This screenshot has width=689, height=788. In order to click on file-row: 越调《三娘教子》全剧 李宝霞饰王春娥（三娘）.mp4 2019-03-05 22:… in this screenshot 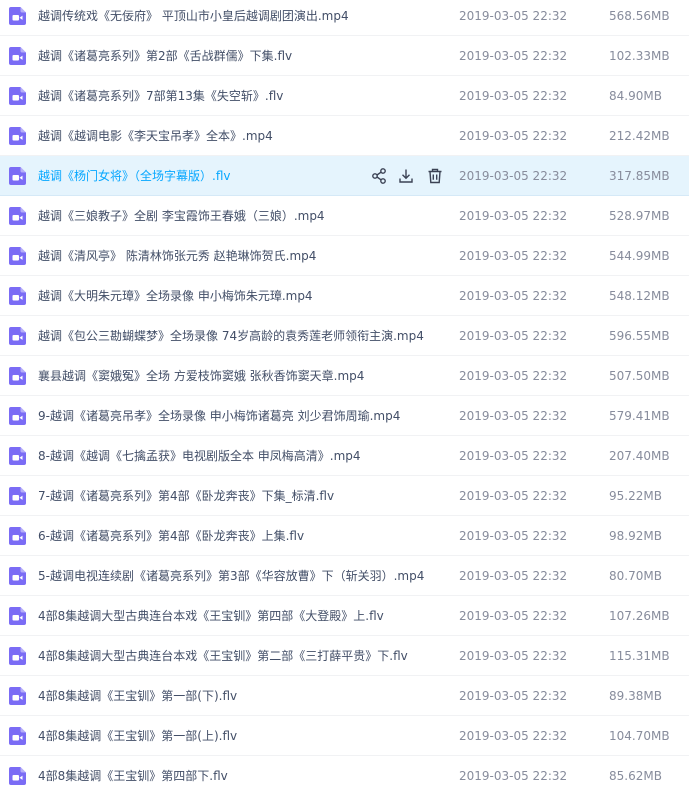, I will do `click(344, 216)`.